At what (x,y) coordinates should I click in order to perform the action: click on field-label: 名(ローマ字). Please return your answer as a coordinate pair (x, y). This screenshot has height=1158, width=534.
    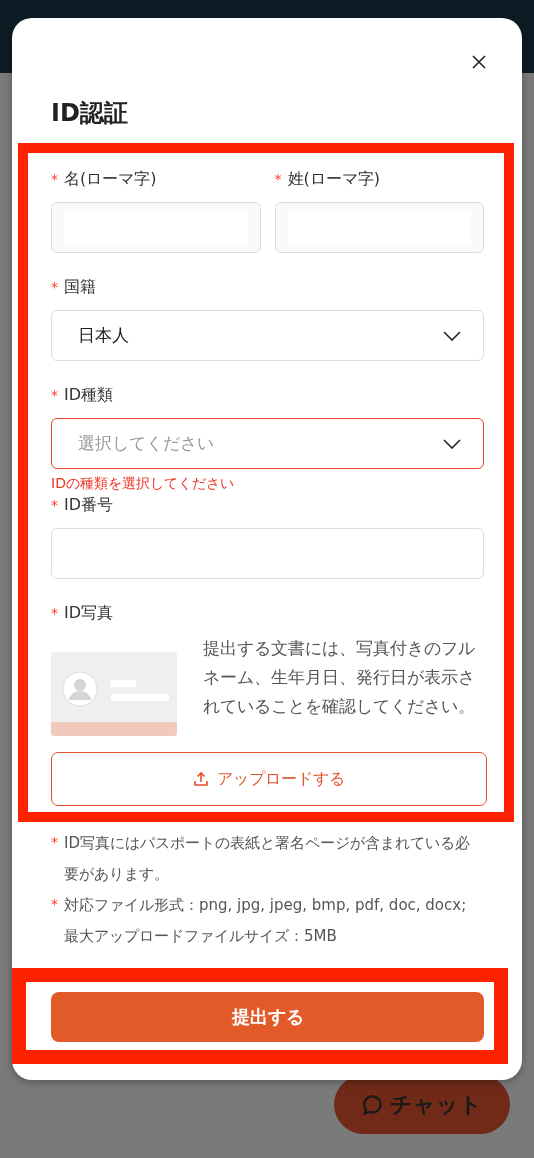
    Looking at the image, I should click on (110, 179).